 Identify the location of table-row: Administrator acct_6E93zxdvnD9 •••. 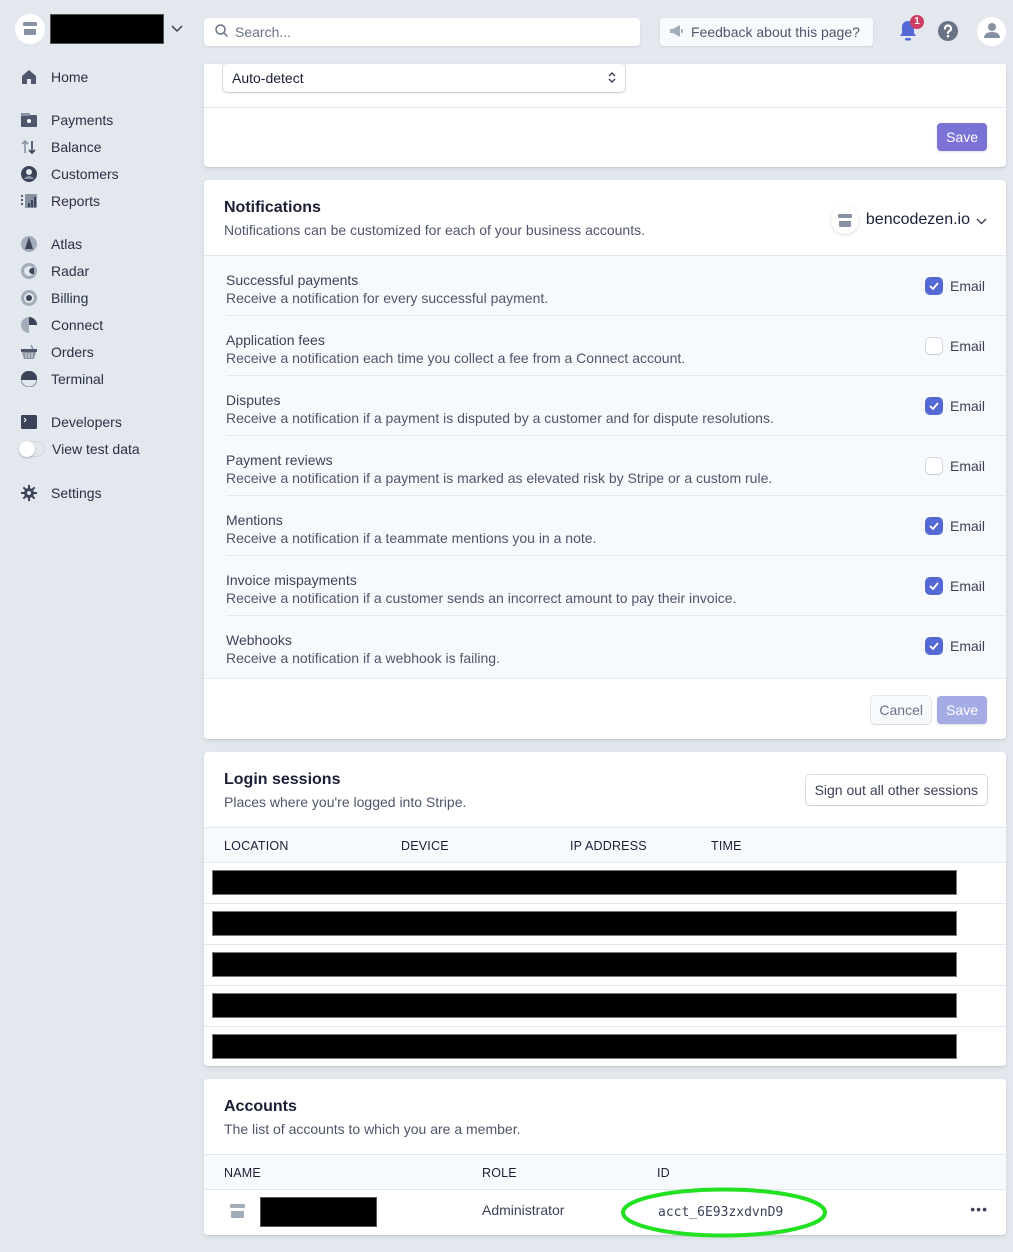
(605, 1213).